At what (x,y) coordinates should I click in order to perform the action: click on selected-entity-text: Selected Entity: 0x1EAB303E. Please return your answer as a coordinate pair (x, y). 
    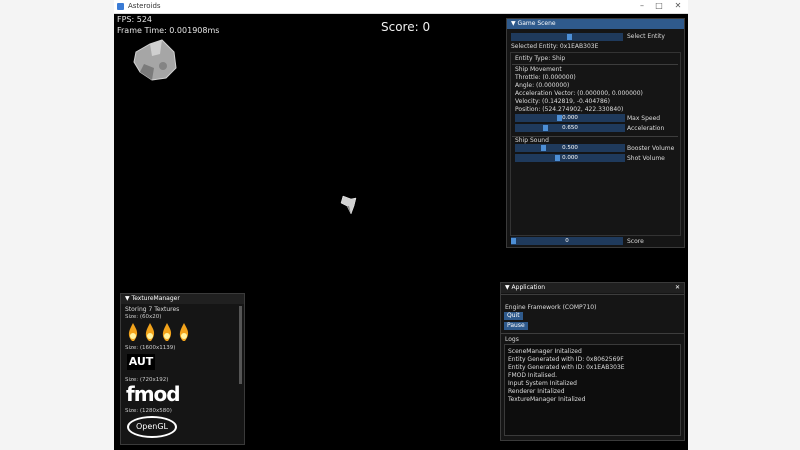
    Looking at the image, I should click on (555, 46).